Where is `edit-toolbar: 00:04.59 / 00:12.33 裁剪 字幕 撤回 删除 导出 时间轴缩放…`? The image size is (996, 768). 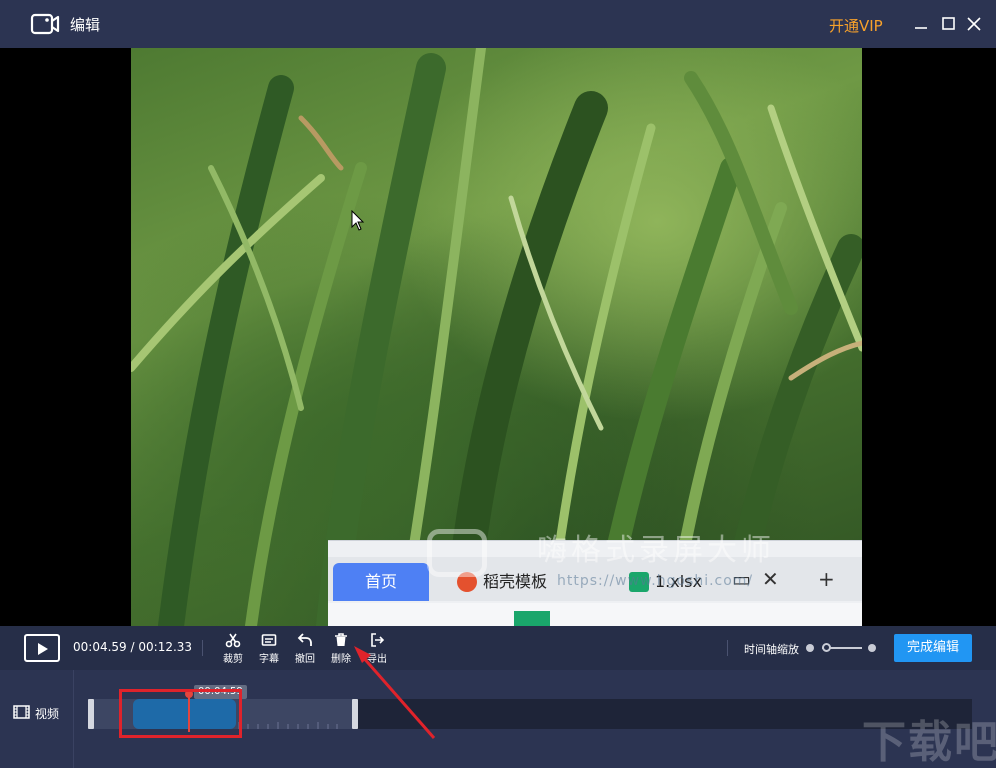
edit-toolbar: 00:04.59 / 00:12.33 裁剪 字幕 撤回 删除 导出 时间轴缩放… is located at coordinates (498, 648).